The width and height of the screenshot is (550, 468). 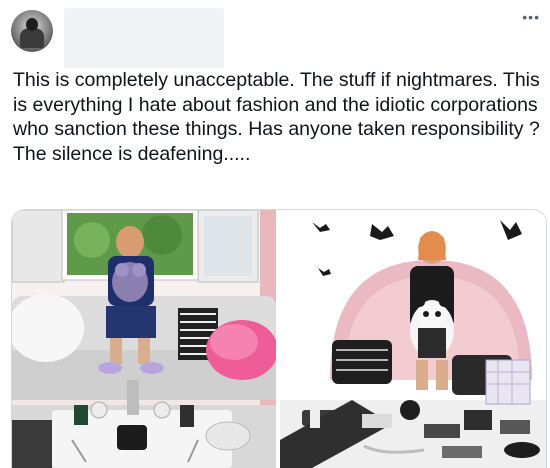 I want to click on user-avatar, so click(x=32, y=31).